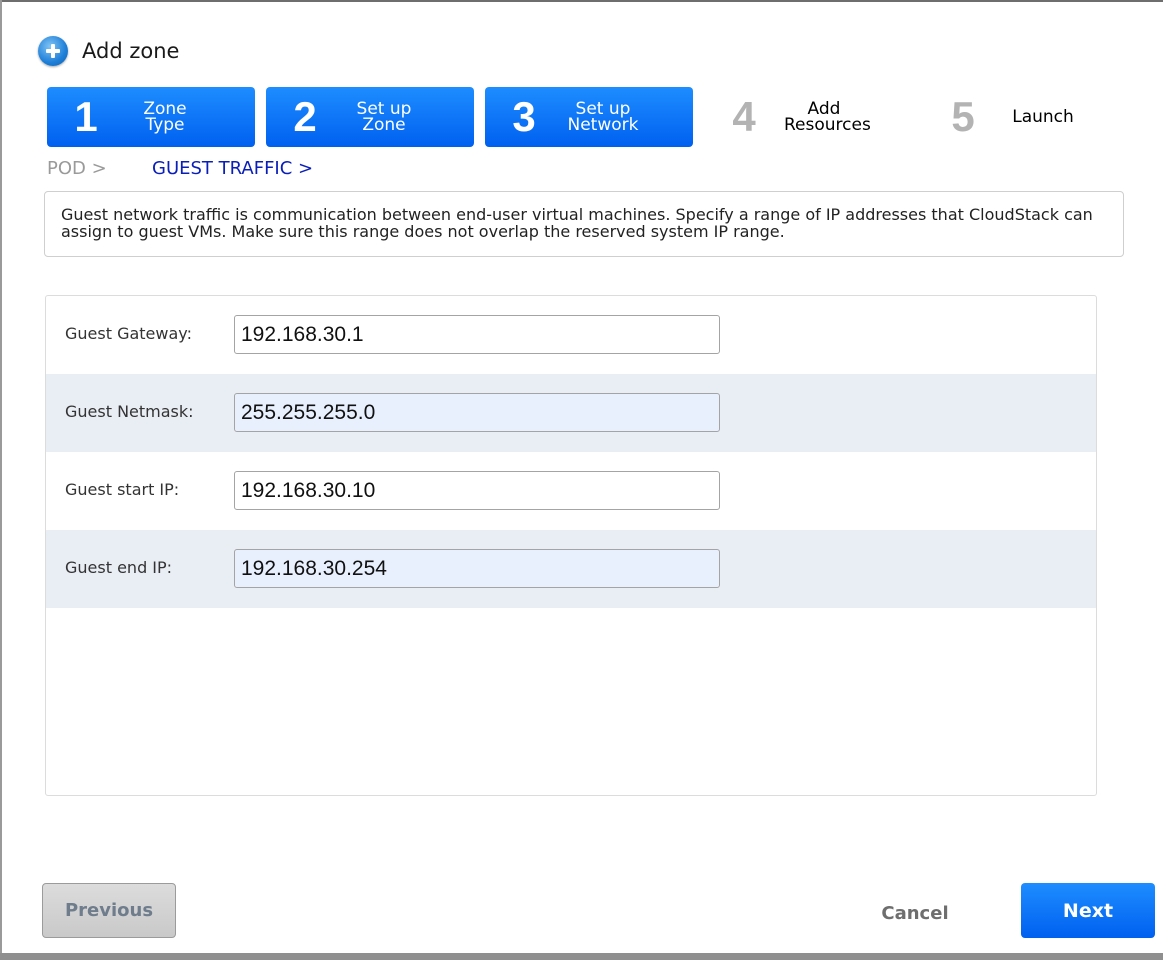  I want to click on breadcrumb-pod: POD >, so click(77, 168).